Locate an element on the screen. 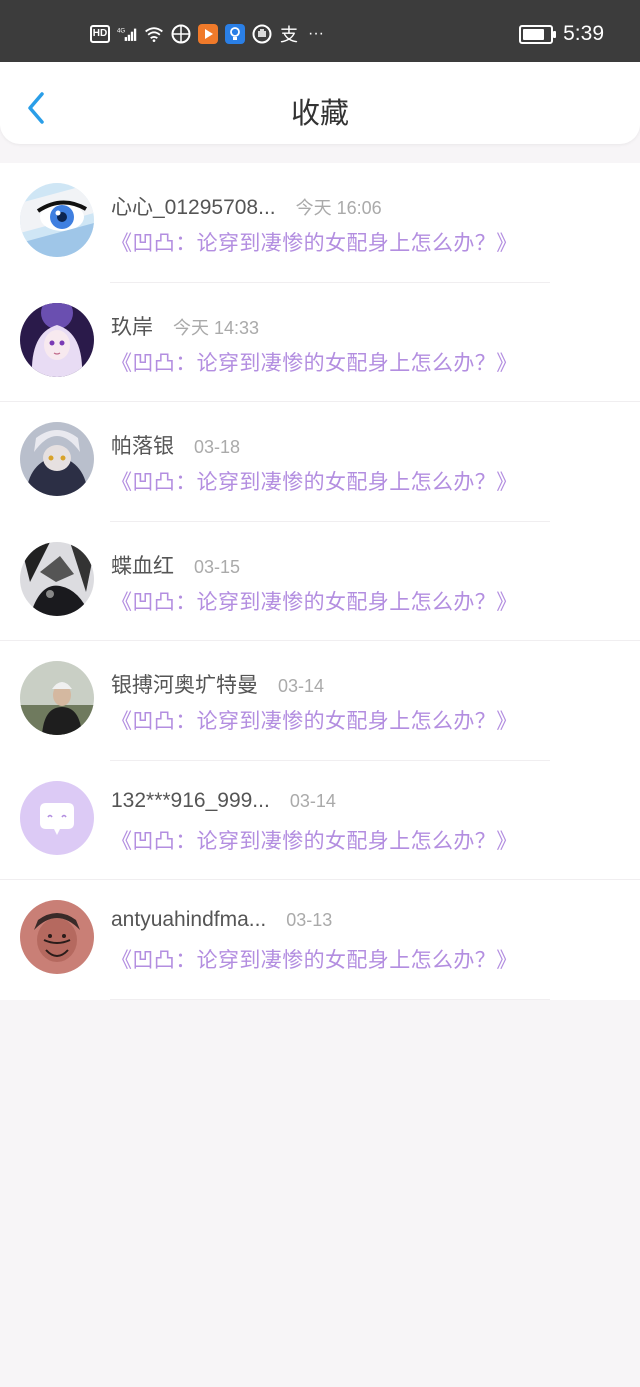 Image resolution: width=640 pixels, height=1387 pixels. status-bar: HD 4G 支 ··· 5:39 is located at coordinates (320, 31).